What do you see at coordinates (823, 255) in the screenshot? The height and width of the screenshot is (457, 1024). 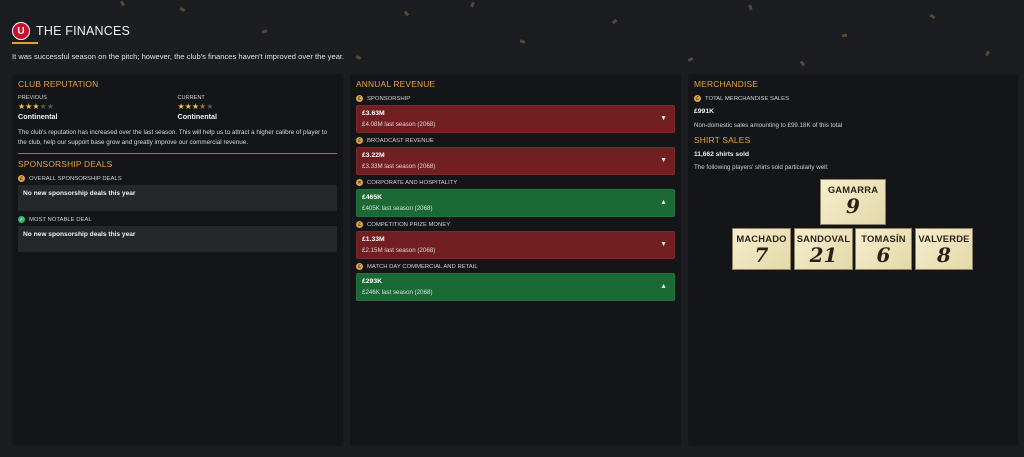 I see `shirt-number: 21` at bounding box center [823, 255].